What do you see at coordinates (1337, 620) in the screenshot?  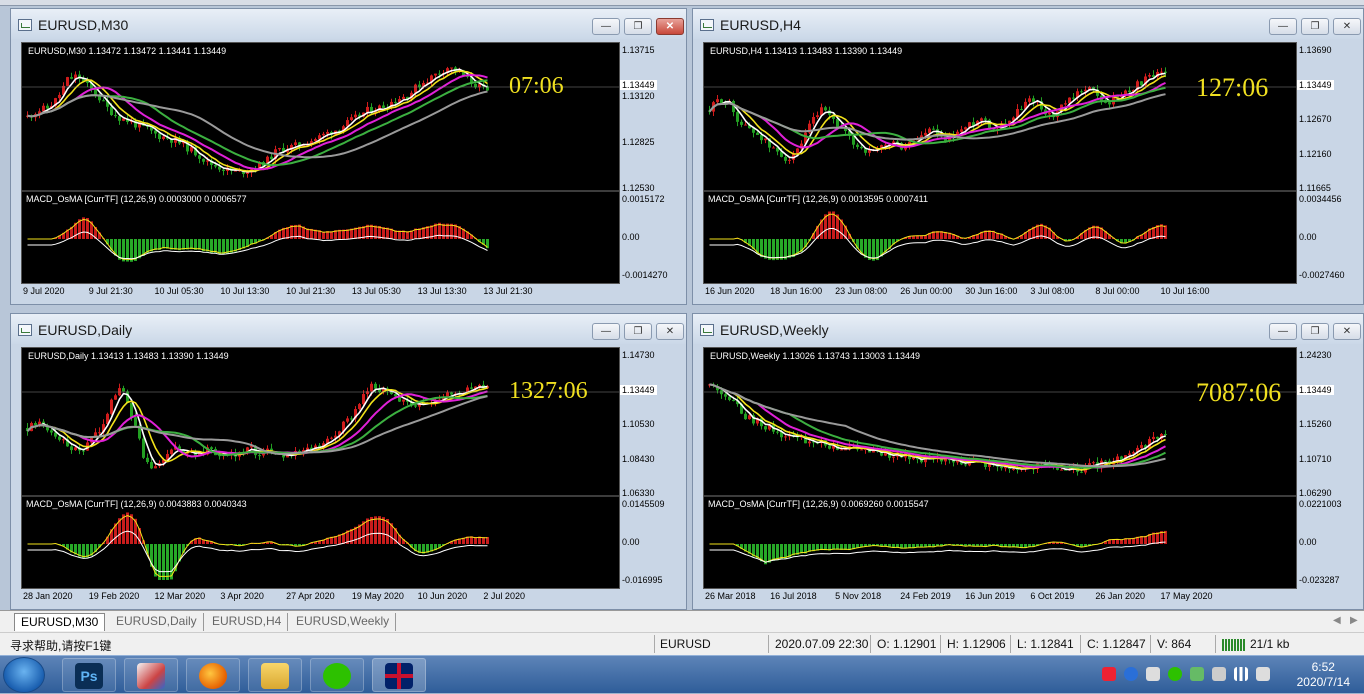 I see `tab-scroll-left-icon: ◀` at bounding box center [1337, 620].